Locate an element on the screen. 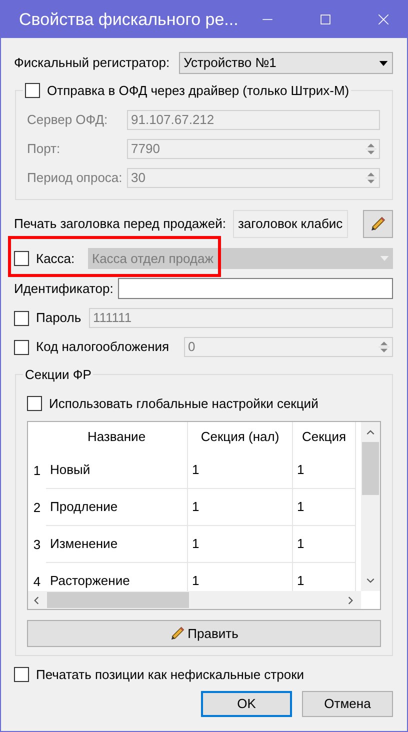  maximize-icon is located at coordinates (325, 19).